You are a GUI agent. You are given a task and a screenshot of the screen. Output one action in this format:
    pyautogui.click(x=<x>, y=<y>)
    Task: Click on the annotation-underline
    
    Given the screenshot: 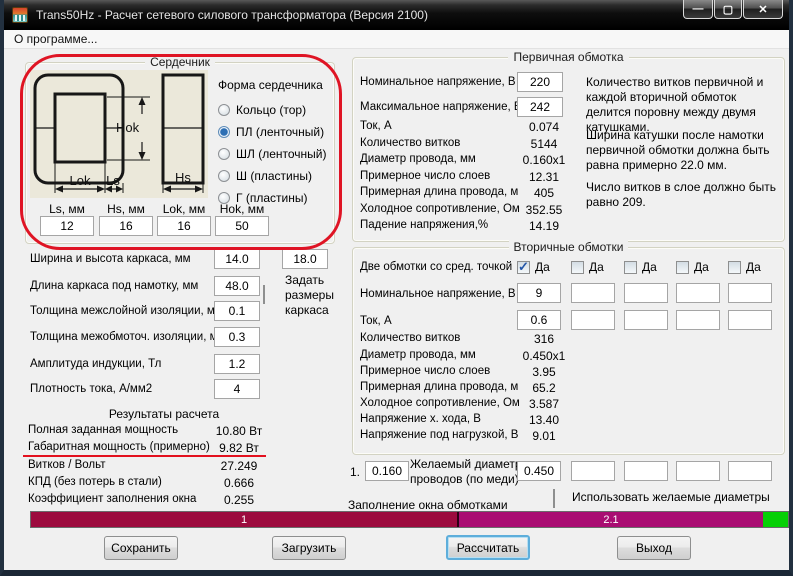 What is the action you would take?
    pyautogui.click(x=144, y=456)
    